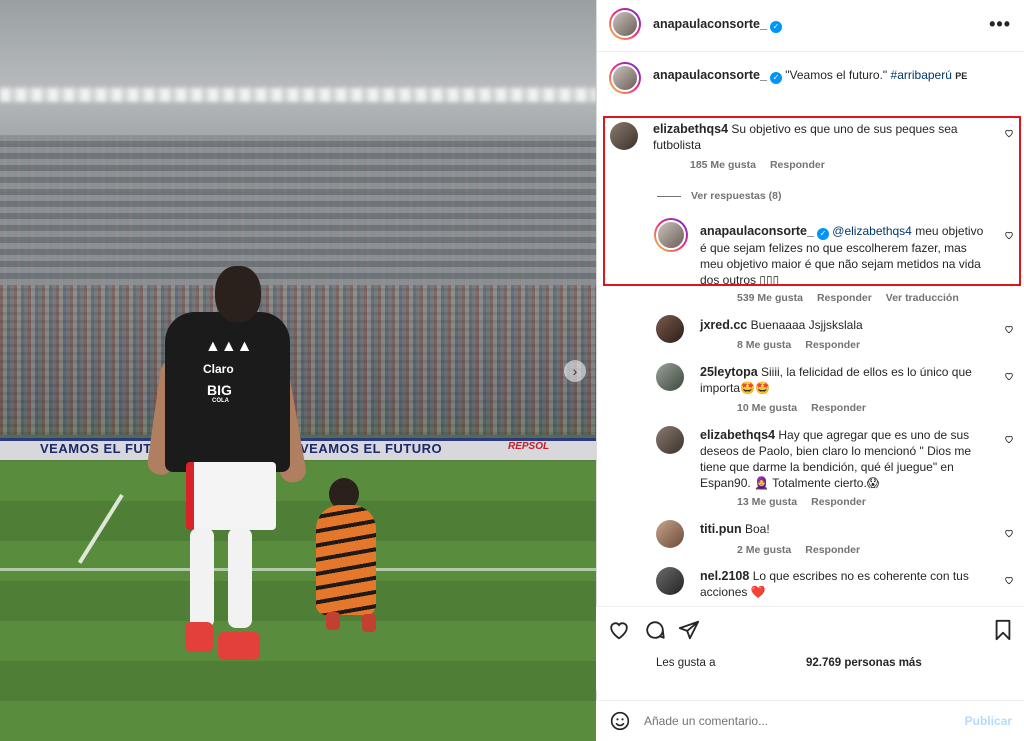 Image resolution: width=1024 pixels, height=741 pixels. What do you see at coordinates (810, 720) in the screenshot?
I see `comment-composer: Añade un comentario... Publicar` at bounding box center [810, 720].